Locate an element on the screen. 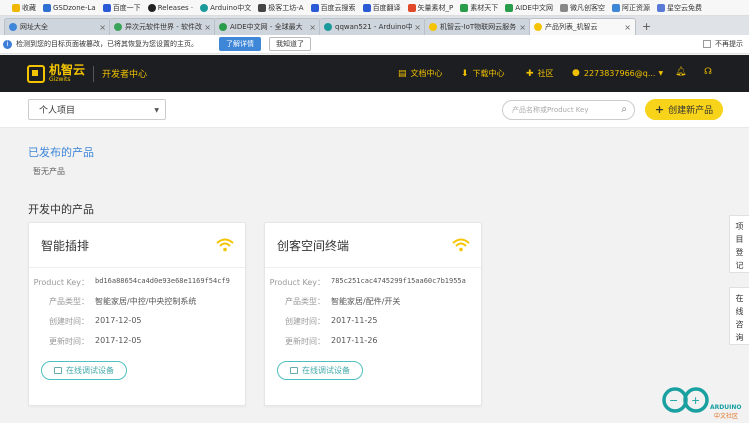 Image resolution: width=749 pixels, height=423 pixels. project-register-tab: 项 目 登 记 is located at coordinates (739, 244).